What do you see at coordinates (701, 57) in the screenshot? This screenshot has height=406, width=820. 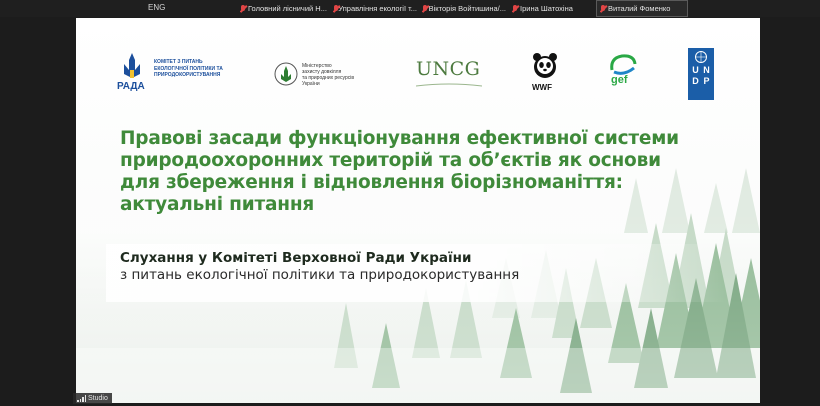 I see `un-emblem-icon` at bounding box center [701, 57].